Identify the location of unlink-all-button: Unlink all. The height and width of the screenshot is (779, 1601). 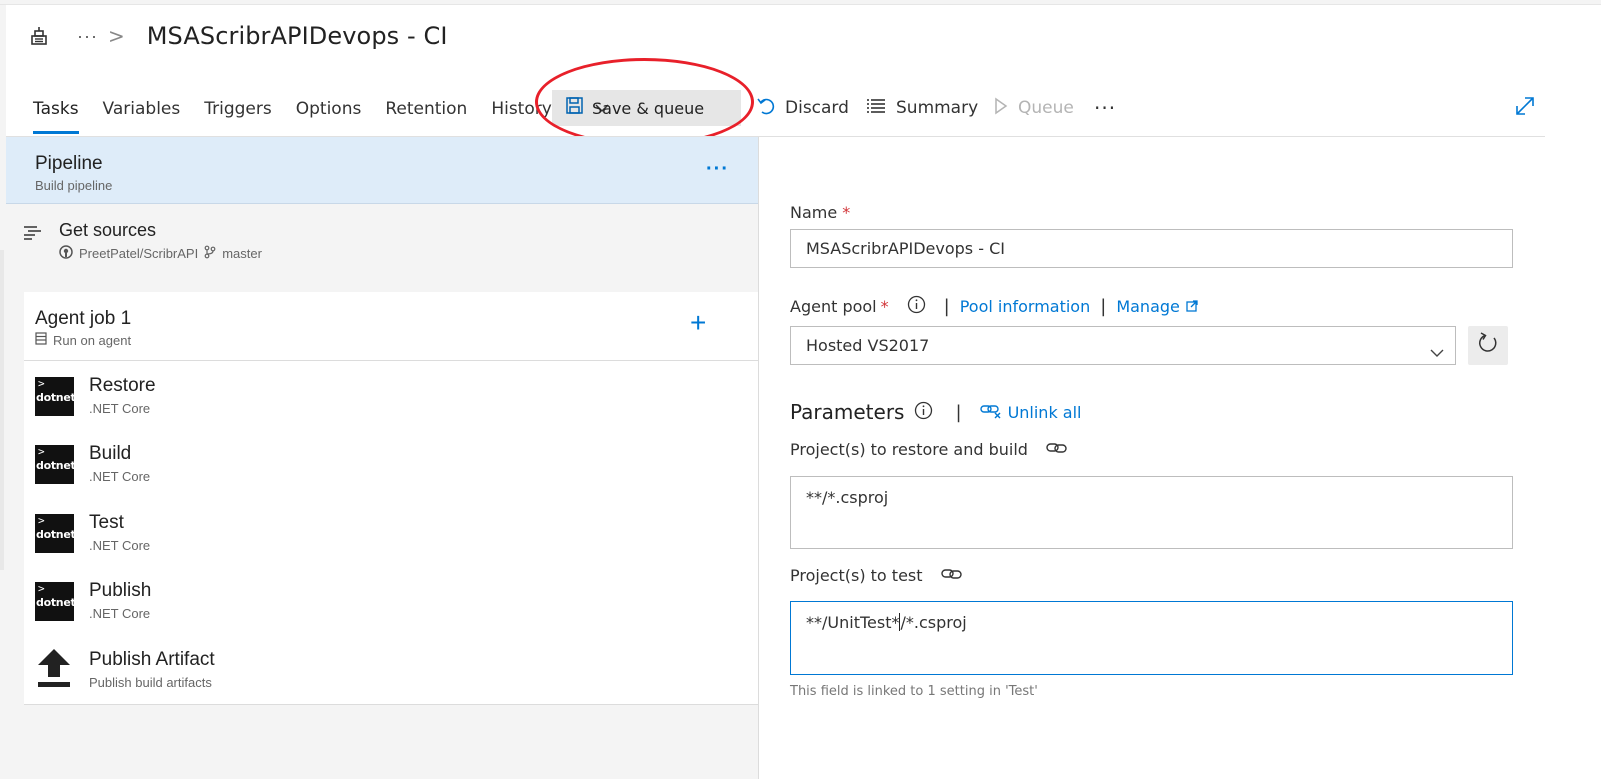
(1030, 412).